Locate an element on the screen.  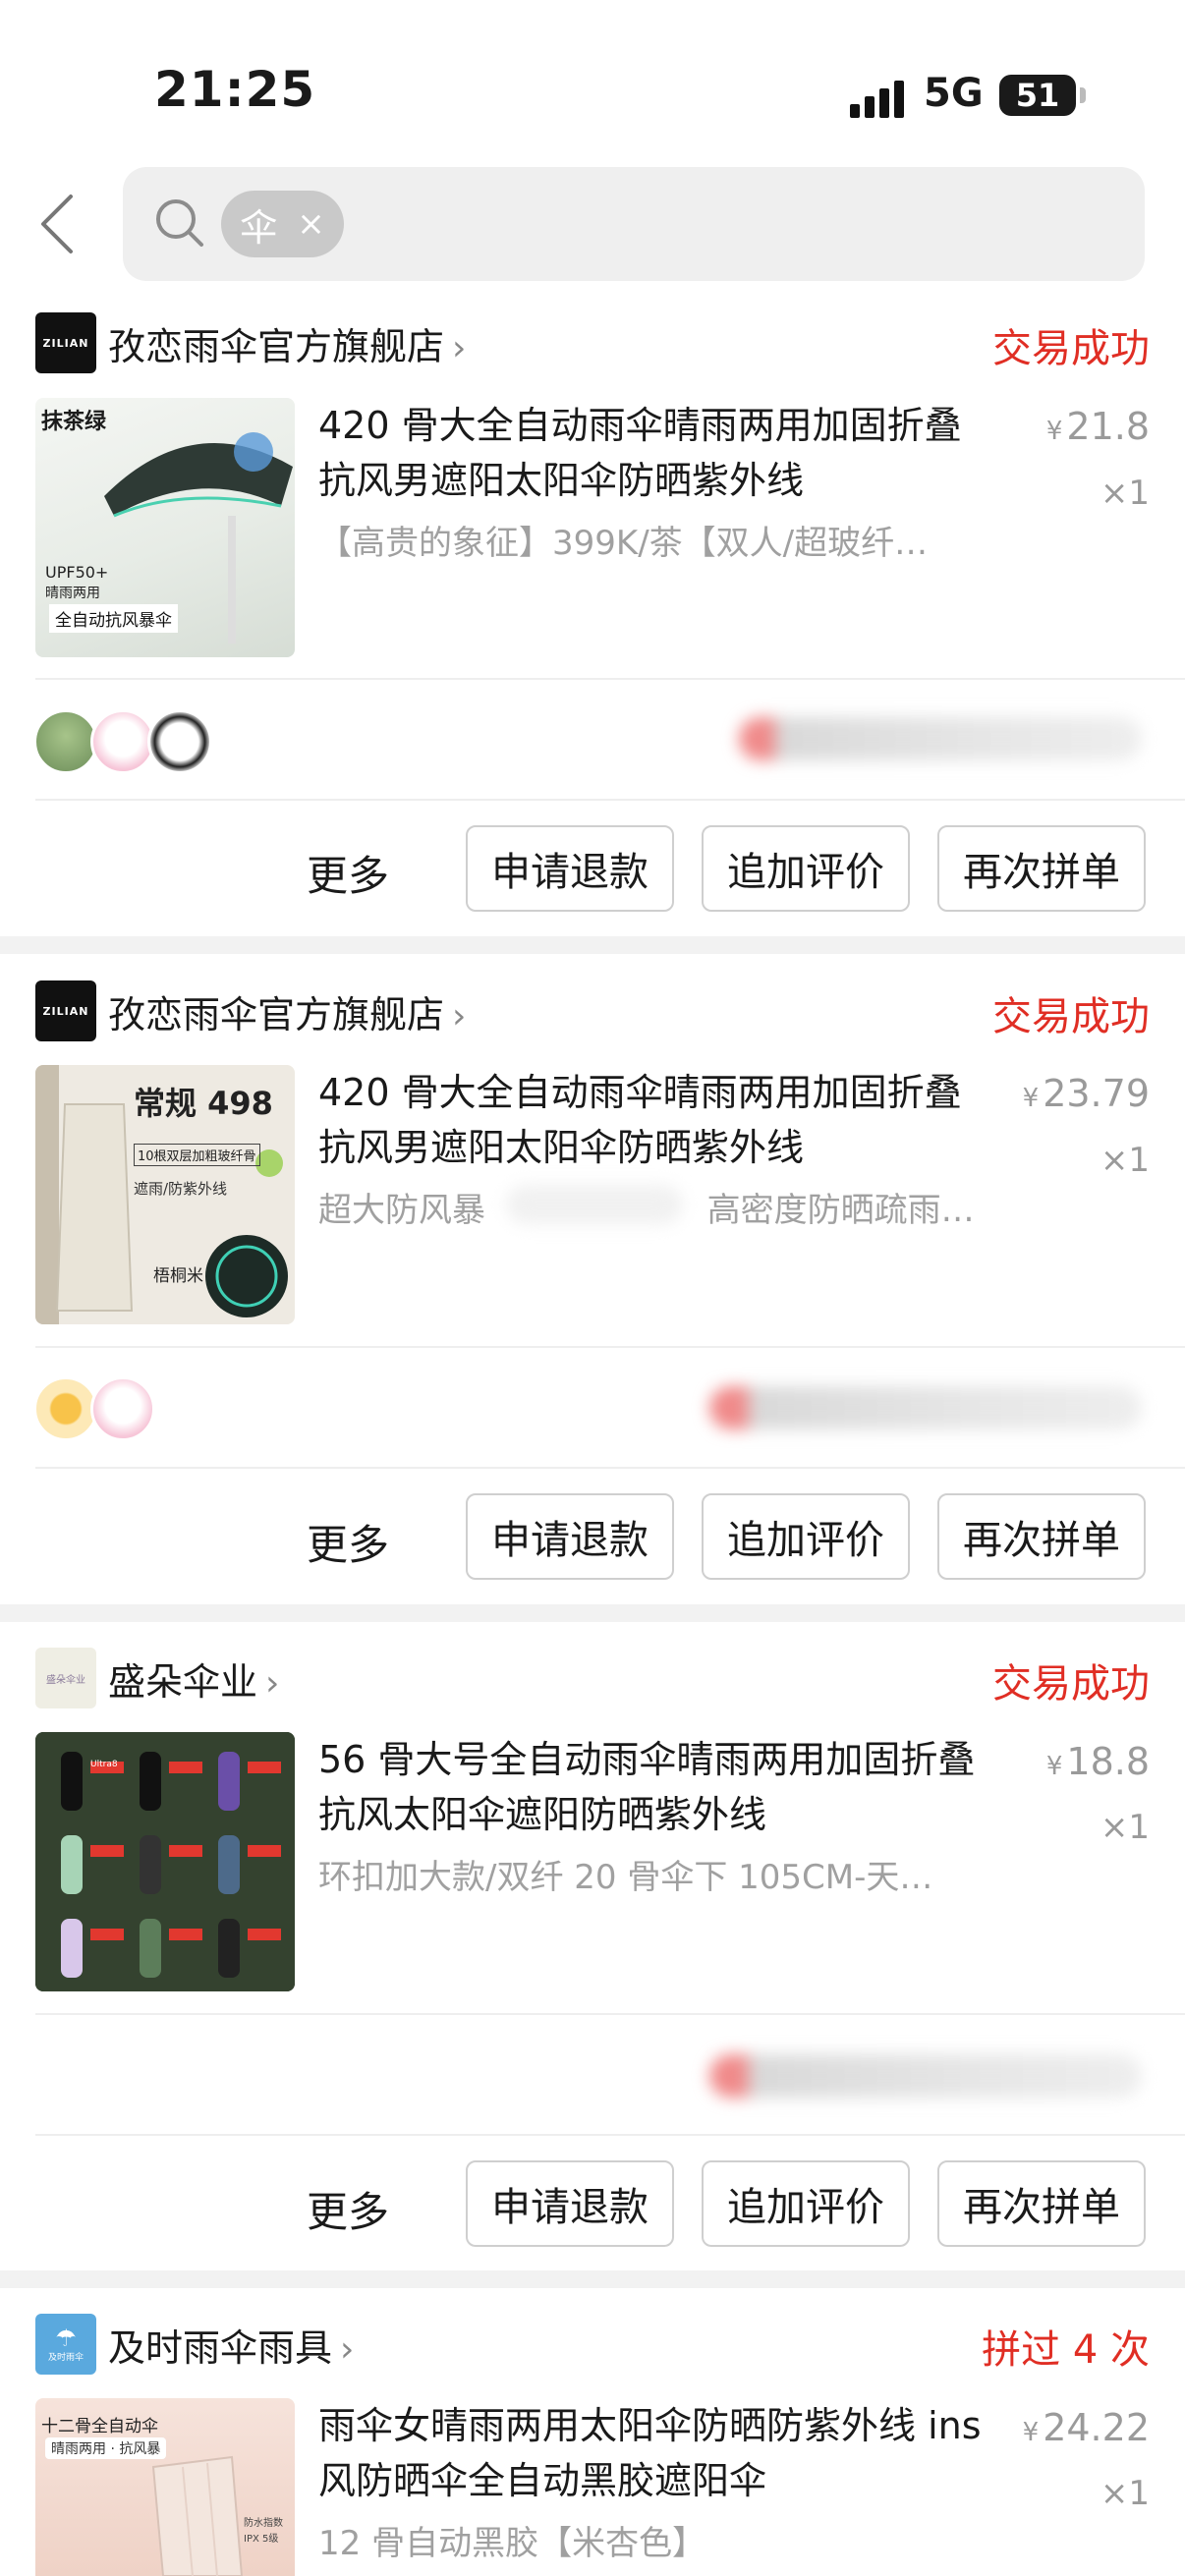
status-time: 21:25 is located at coordinates (235, 89).